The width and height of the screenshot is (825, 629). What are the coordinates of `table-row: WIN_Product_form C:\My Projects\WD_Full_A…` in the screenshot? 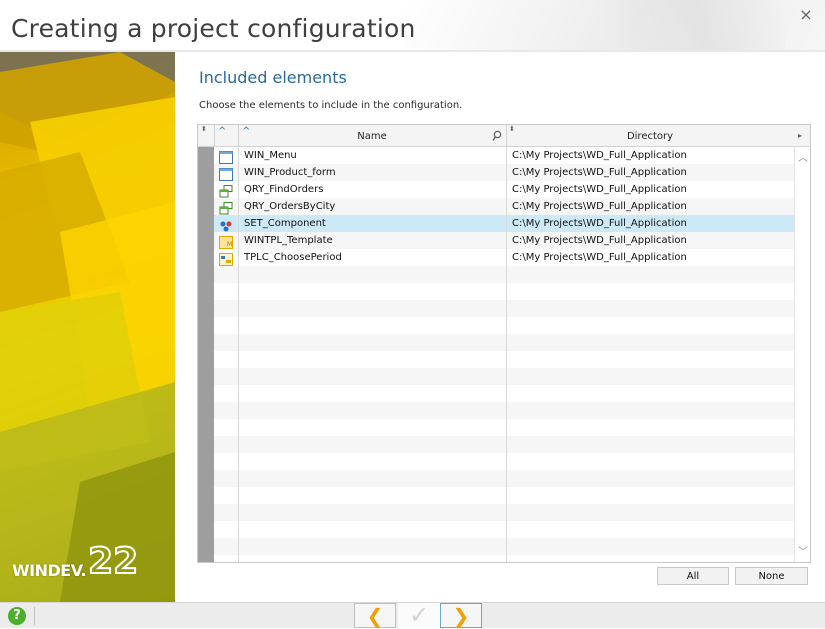 It's located at (496, 172).